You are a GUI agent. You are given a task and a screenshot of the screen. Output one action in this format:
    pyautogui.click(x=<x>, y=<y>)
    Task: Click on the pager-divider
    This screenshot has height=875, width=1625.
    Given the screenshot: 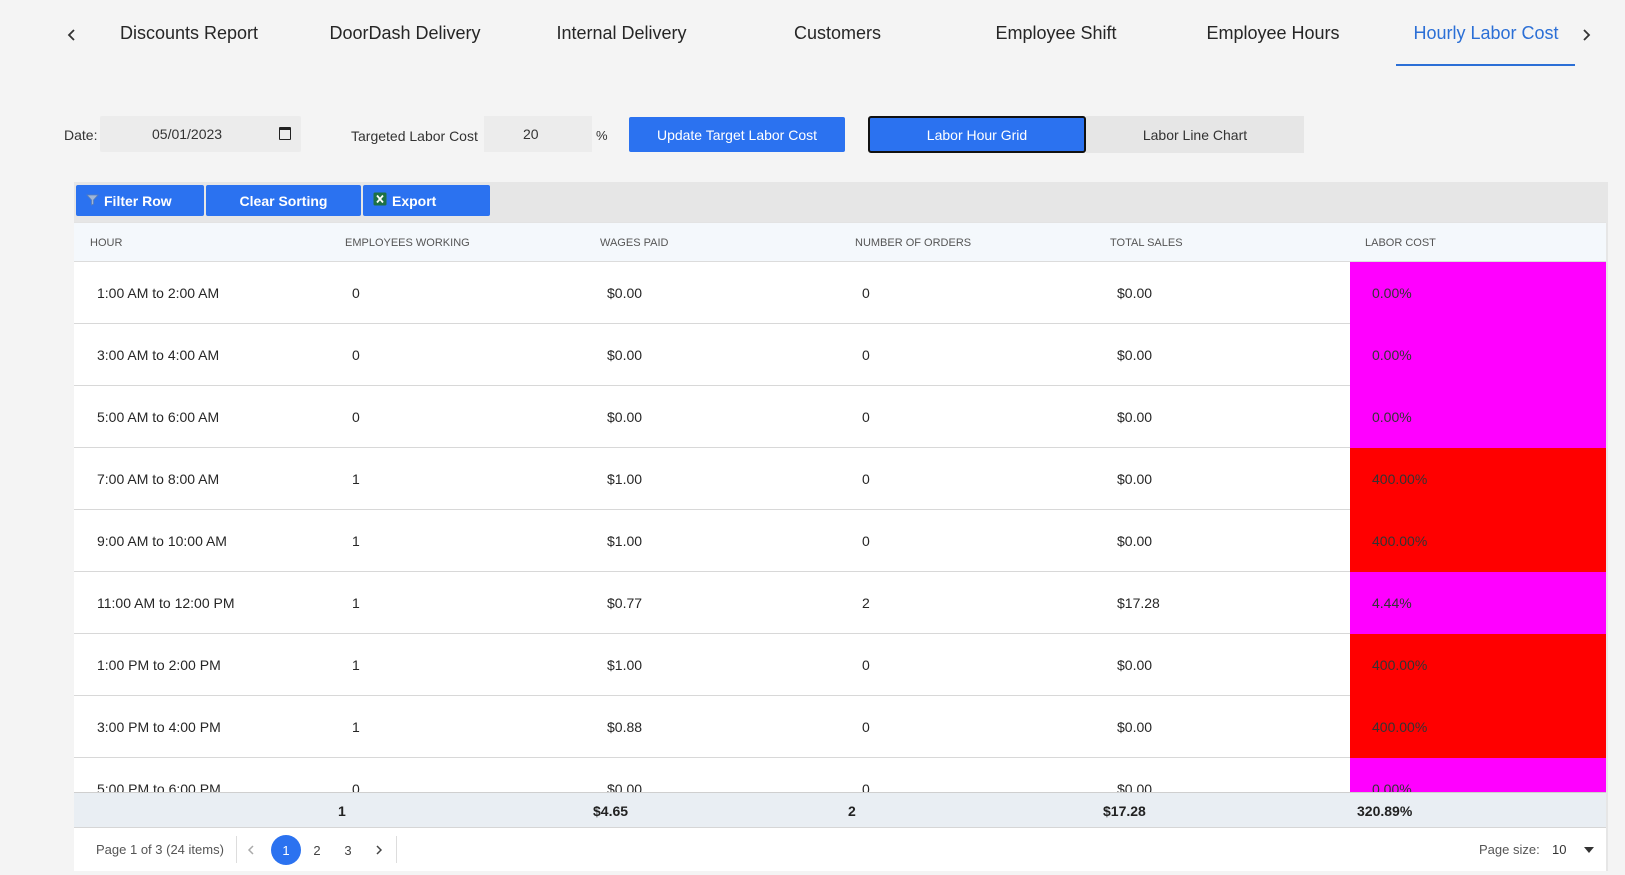 What is the action you would take?
    pyautogui.click(x=396, y=849)
    